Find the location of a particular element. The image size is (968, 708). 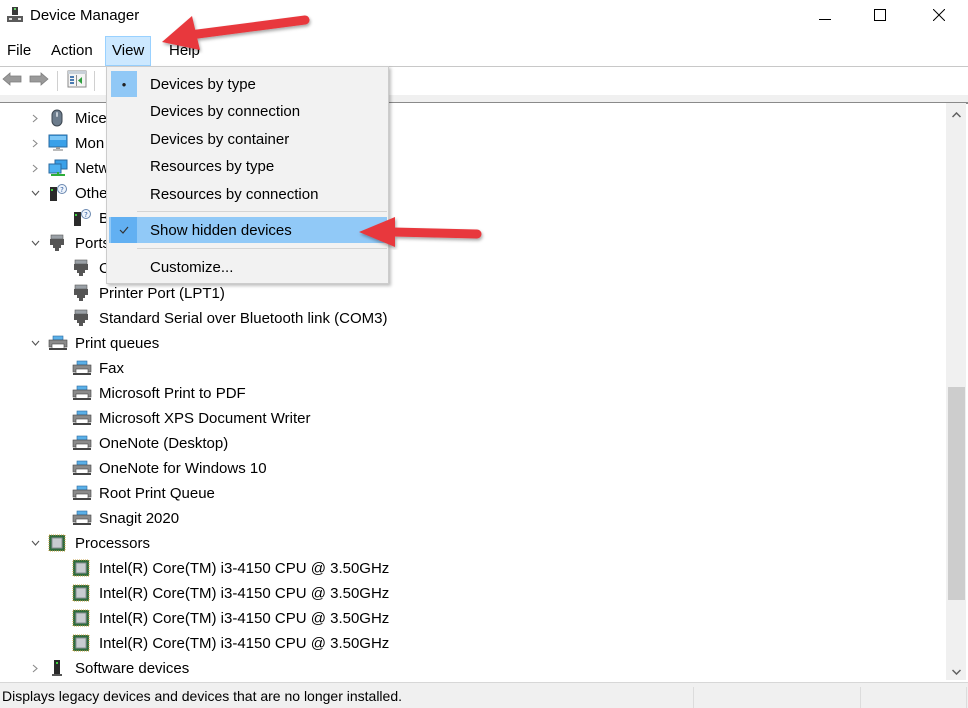

menu-item-devices-by-connection: Devices by connection is located at coordinates (248, 111).